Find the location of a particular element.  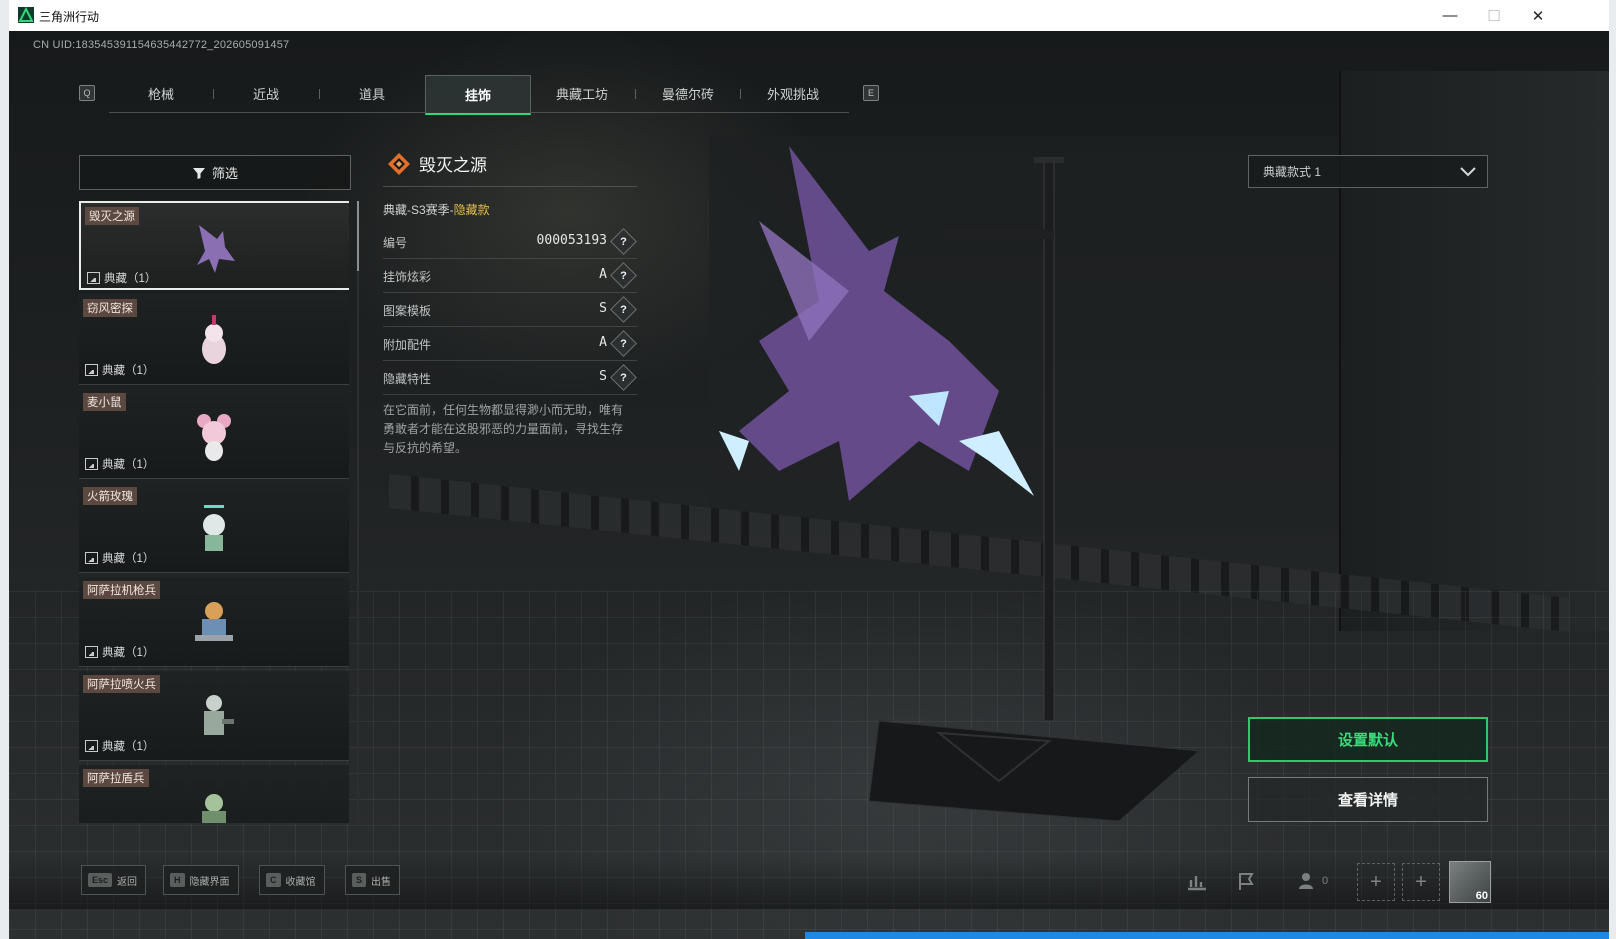

stat-row-serial: 编号 000053193 ? is located at coordinates (510, 242).